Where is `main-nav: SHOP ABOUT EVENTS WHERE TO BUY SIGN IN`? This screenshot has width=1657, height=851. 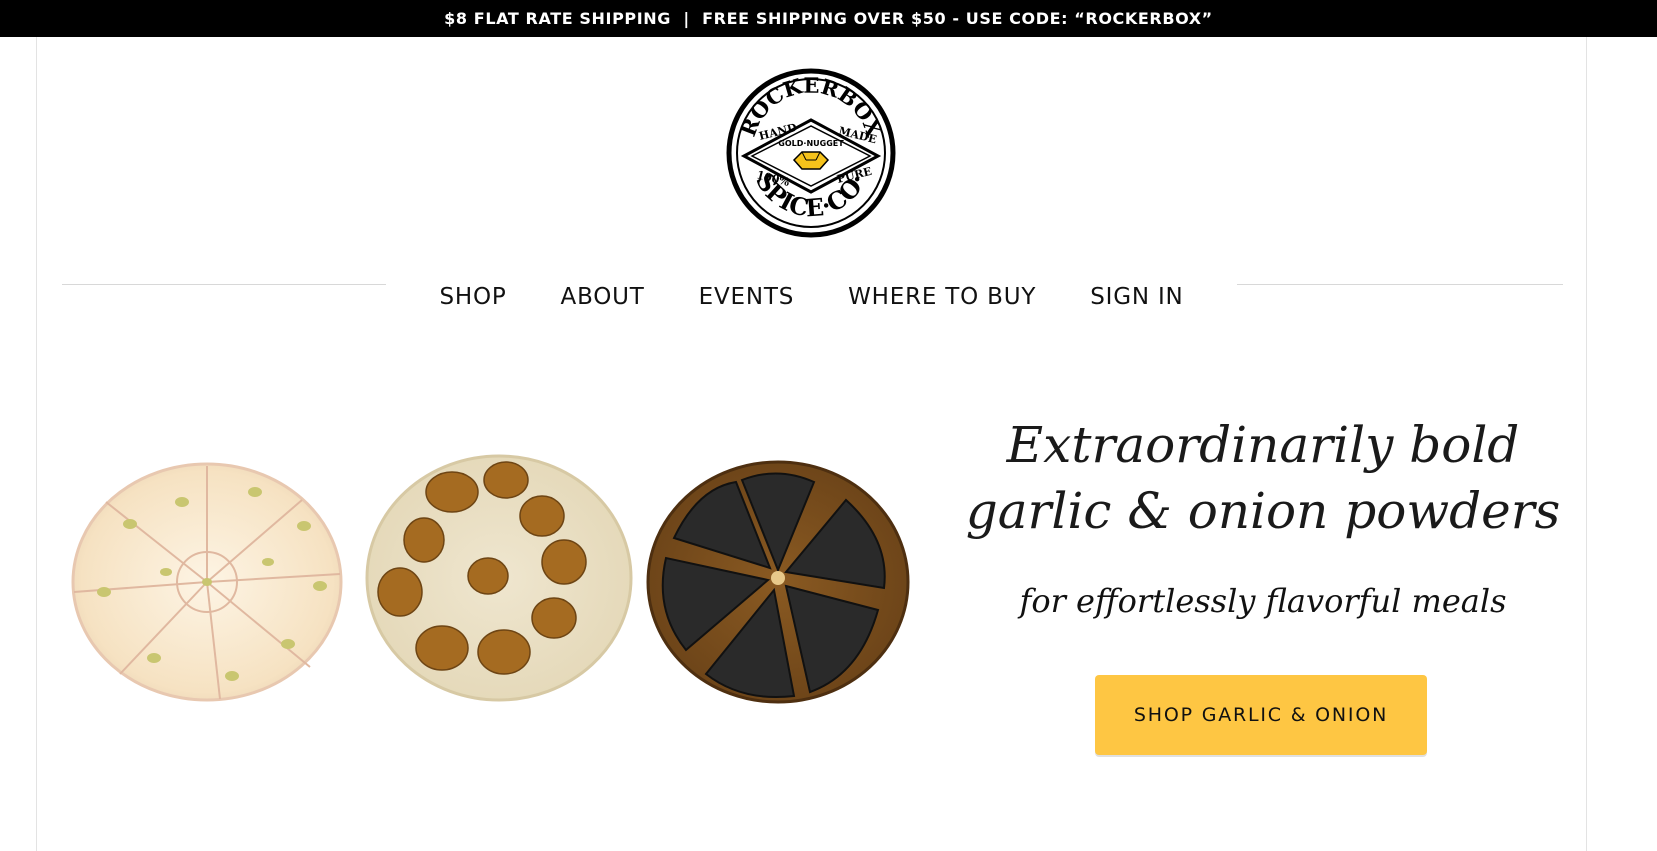 main-nav: SHOP ABOUT EVENTS WHERE TO BUY SIGN IN is located at coordinates (811, 297).